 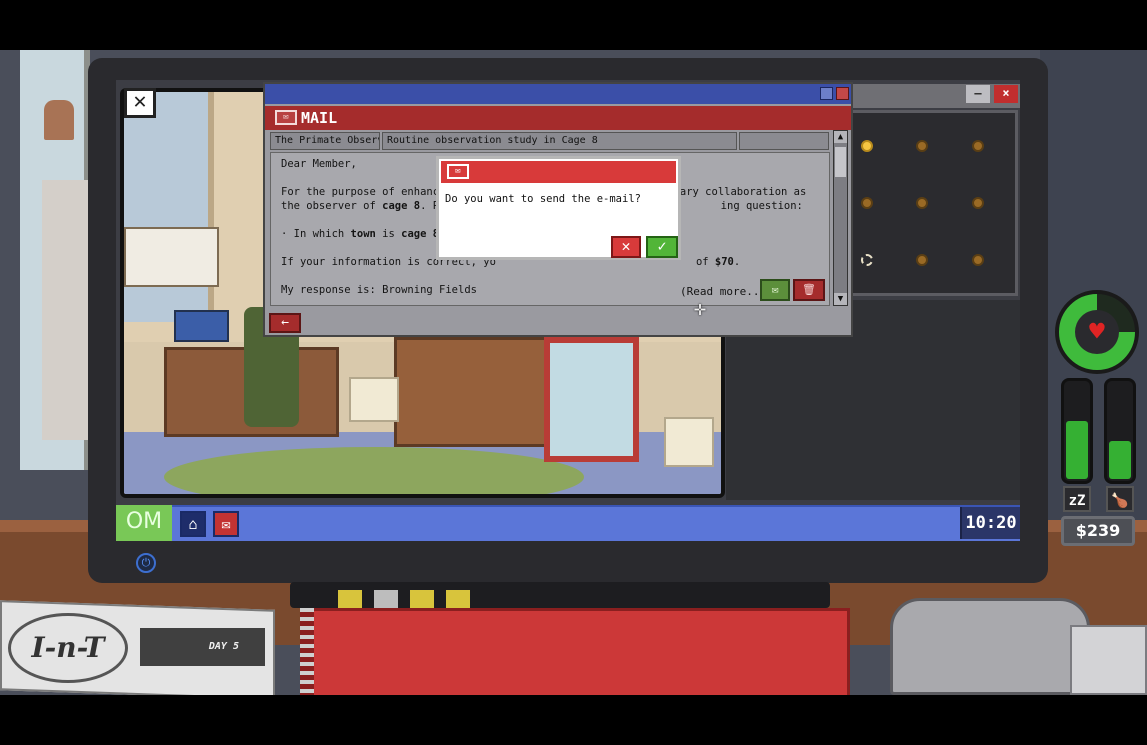 What do you see at coordinates (840, 218) in the screenshot?
I see `mail-scrollbar: ▲ ▼` at bounding box center [840, 218].